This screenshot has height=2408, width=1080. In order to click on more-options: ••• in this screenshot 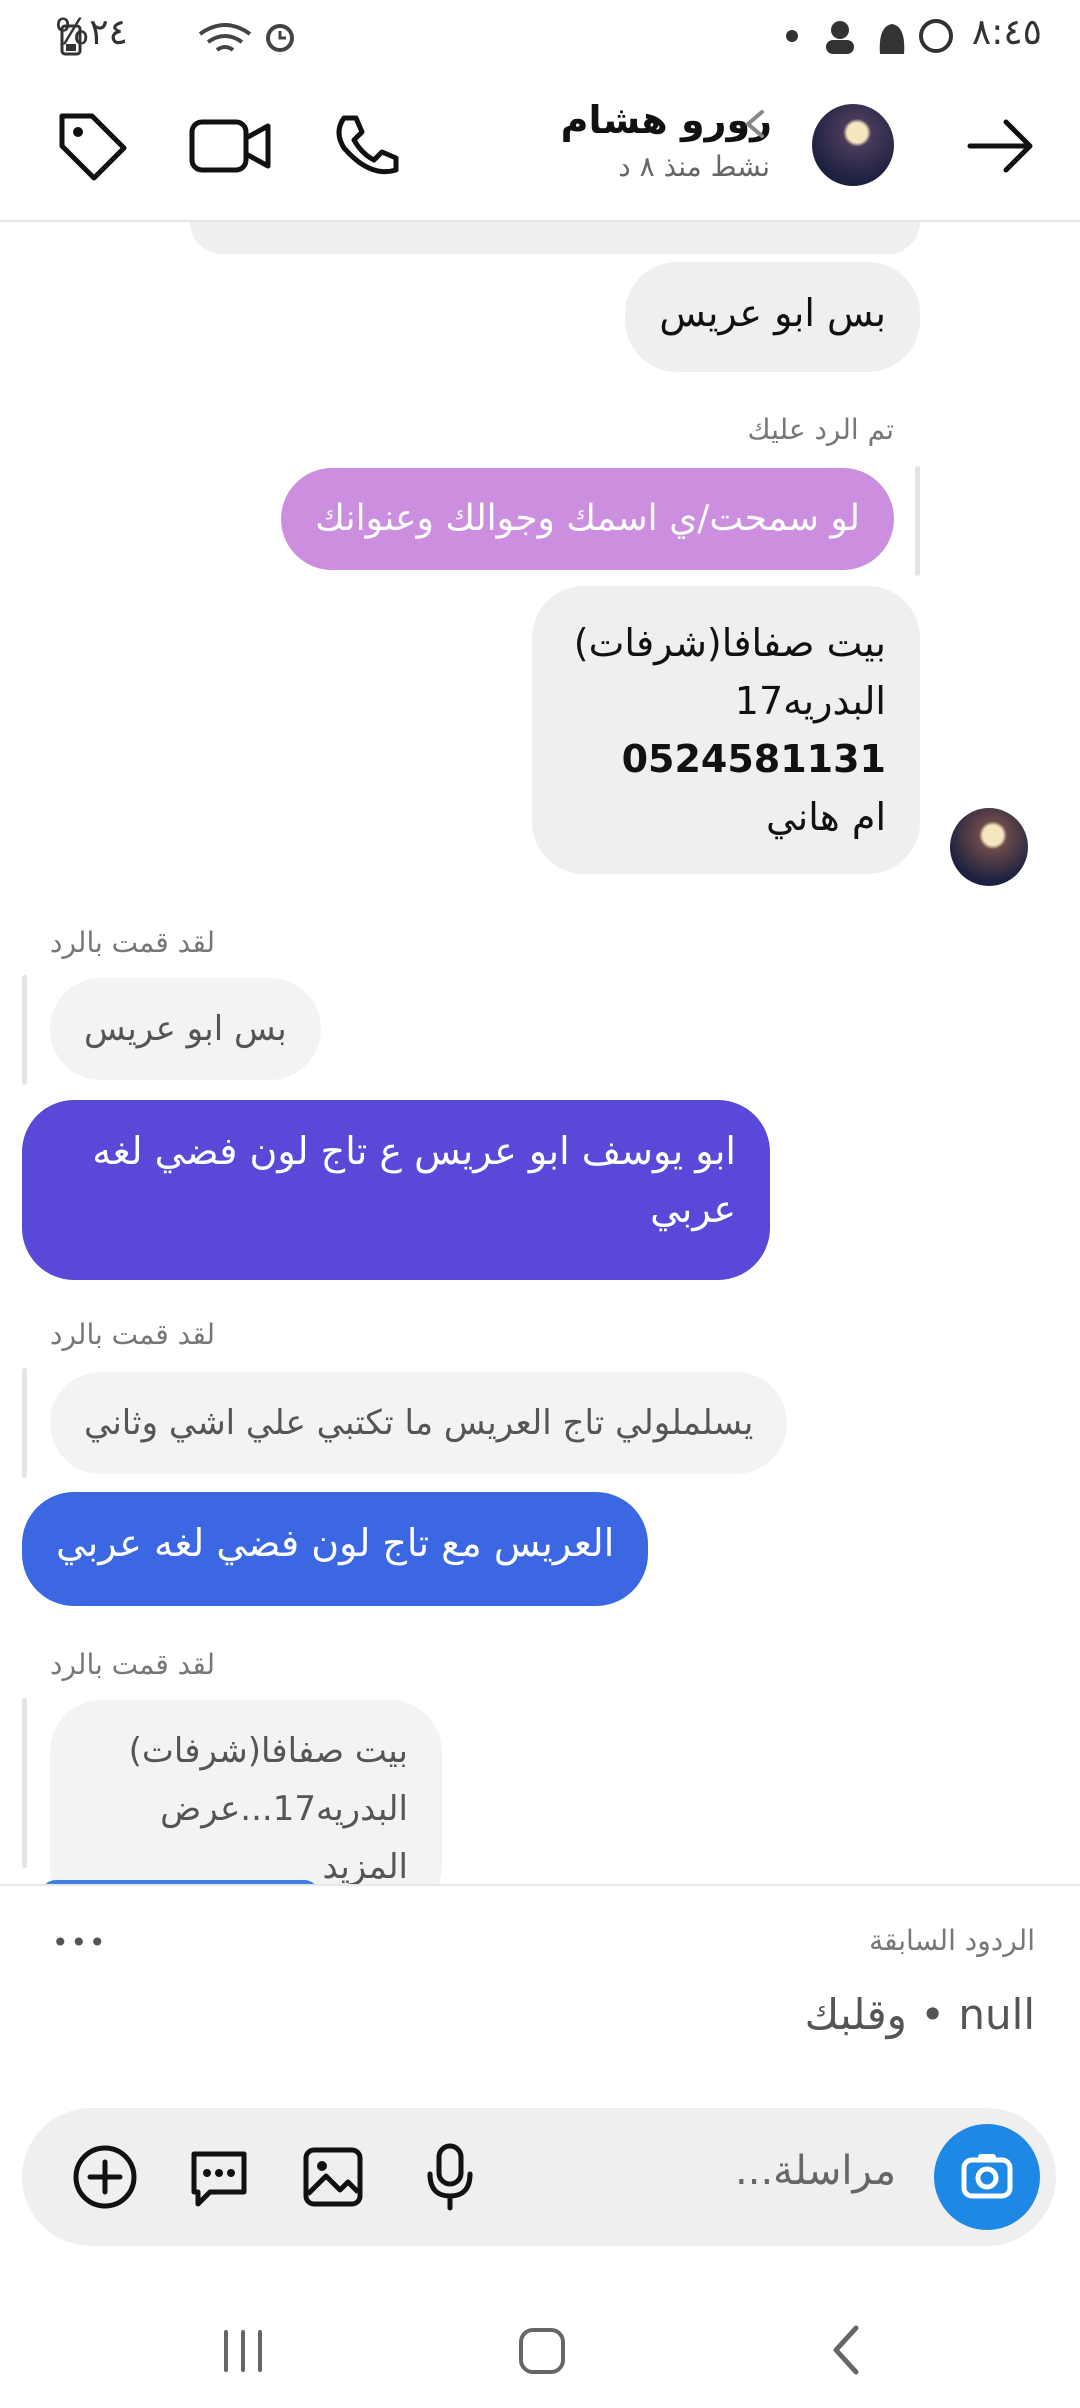, I will do `click(80, 1942)`.